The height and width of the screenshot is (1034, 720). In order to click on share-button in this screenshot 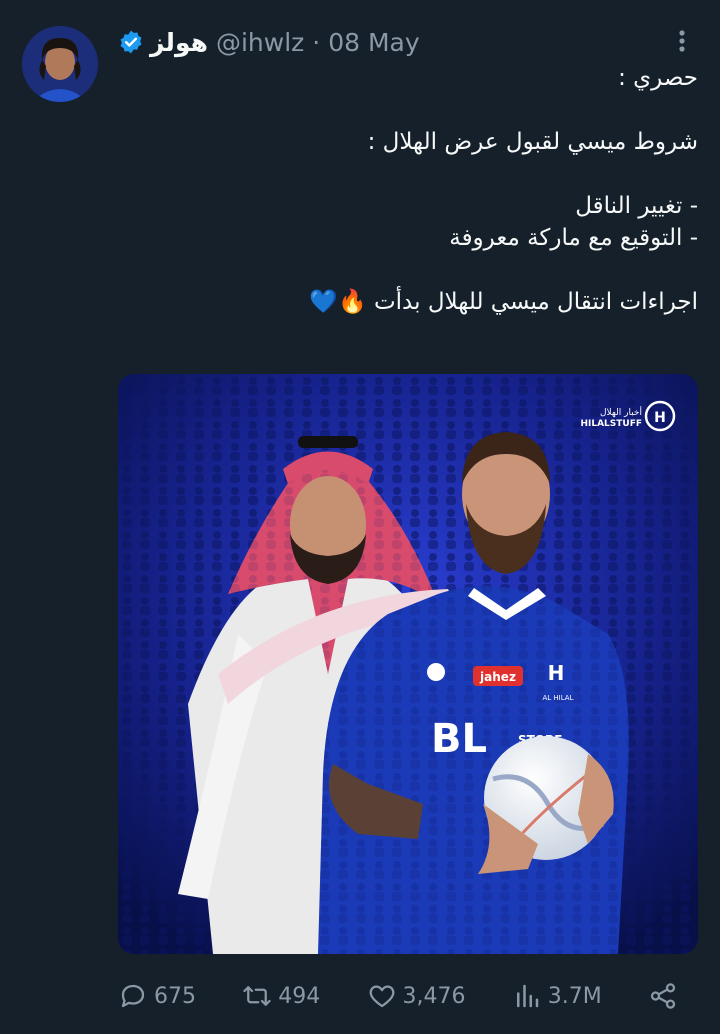, I will do `click(663, 996)`.